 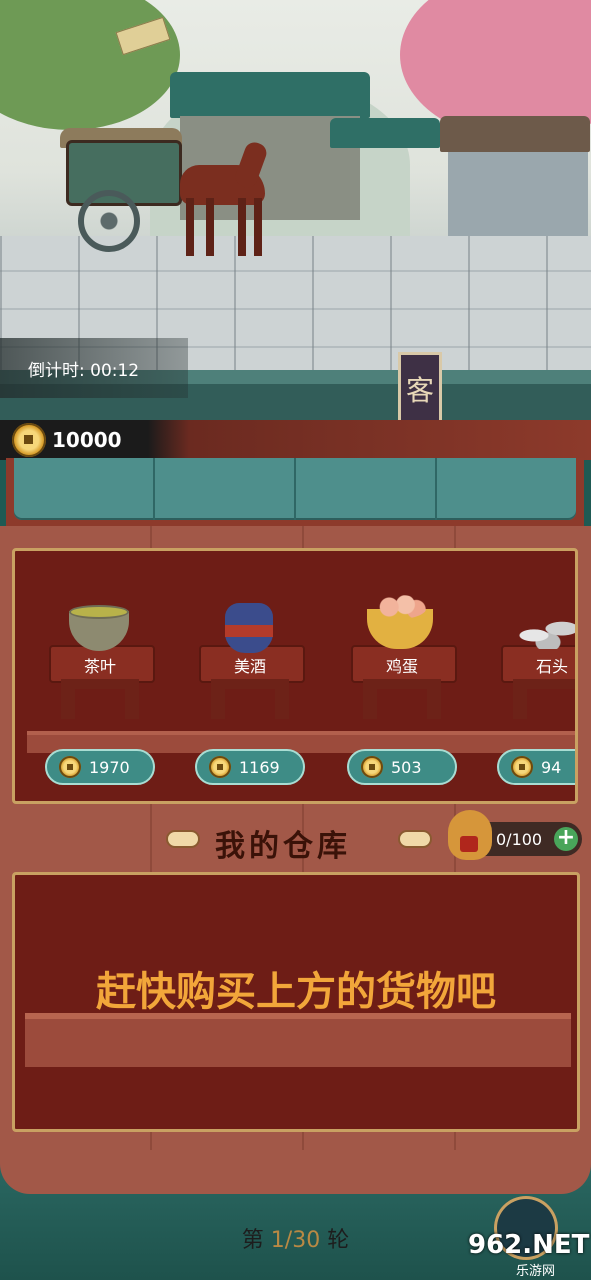 What do you see at coordinates (109, 767) in the screenshot?
I see `price-value: 1970` at bounding box center [109, 767].